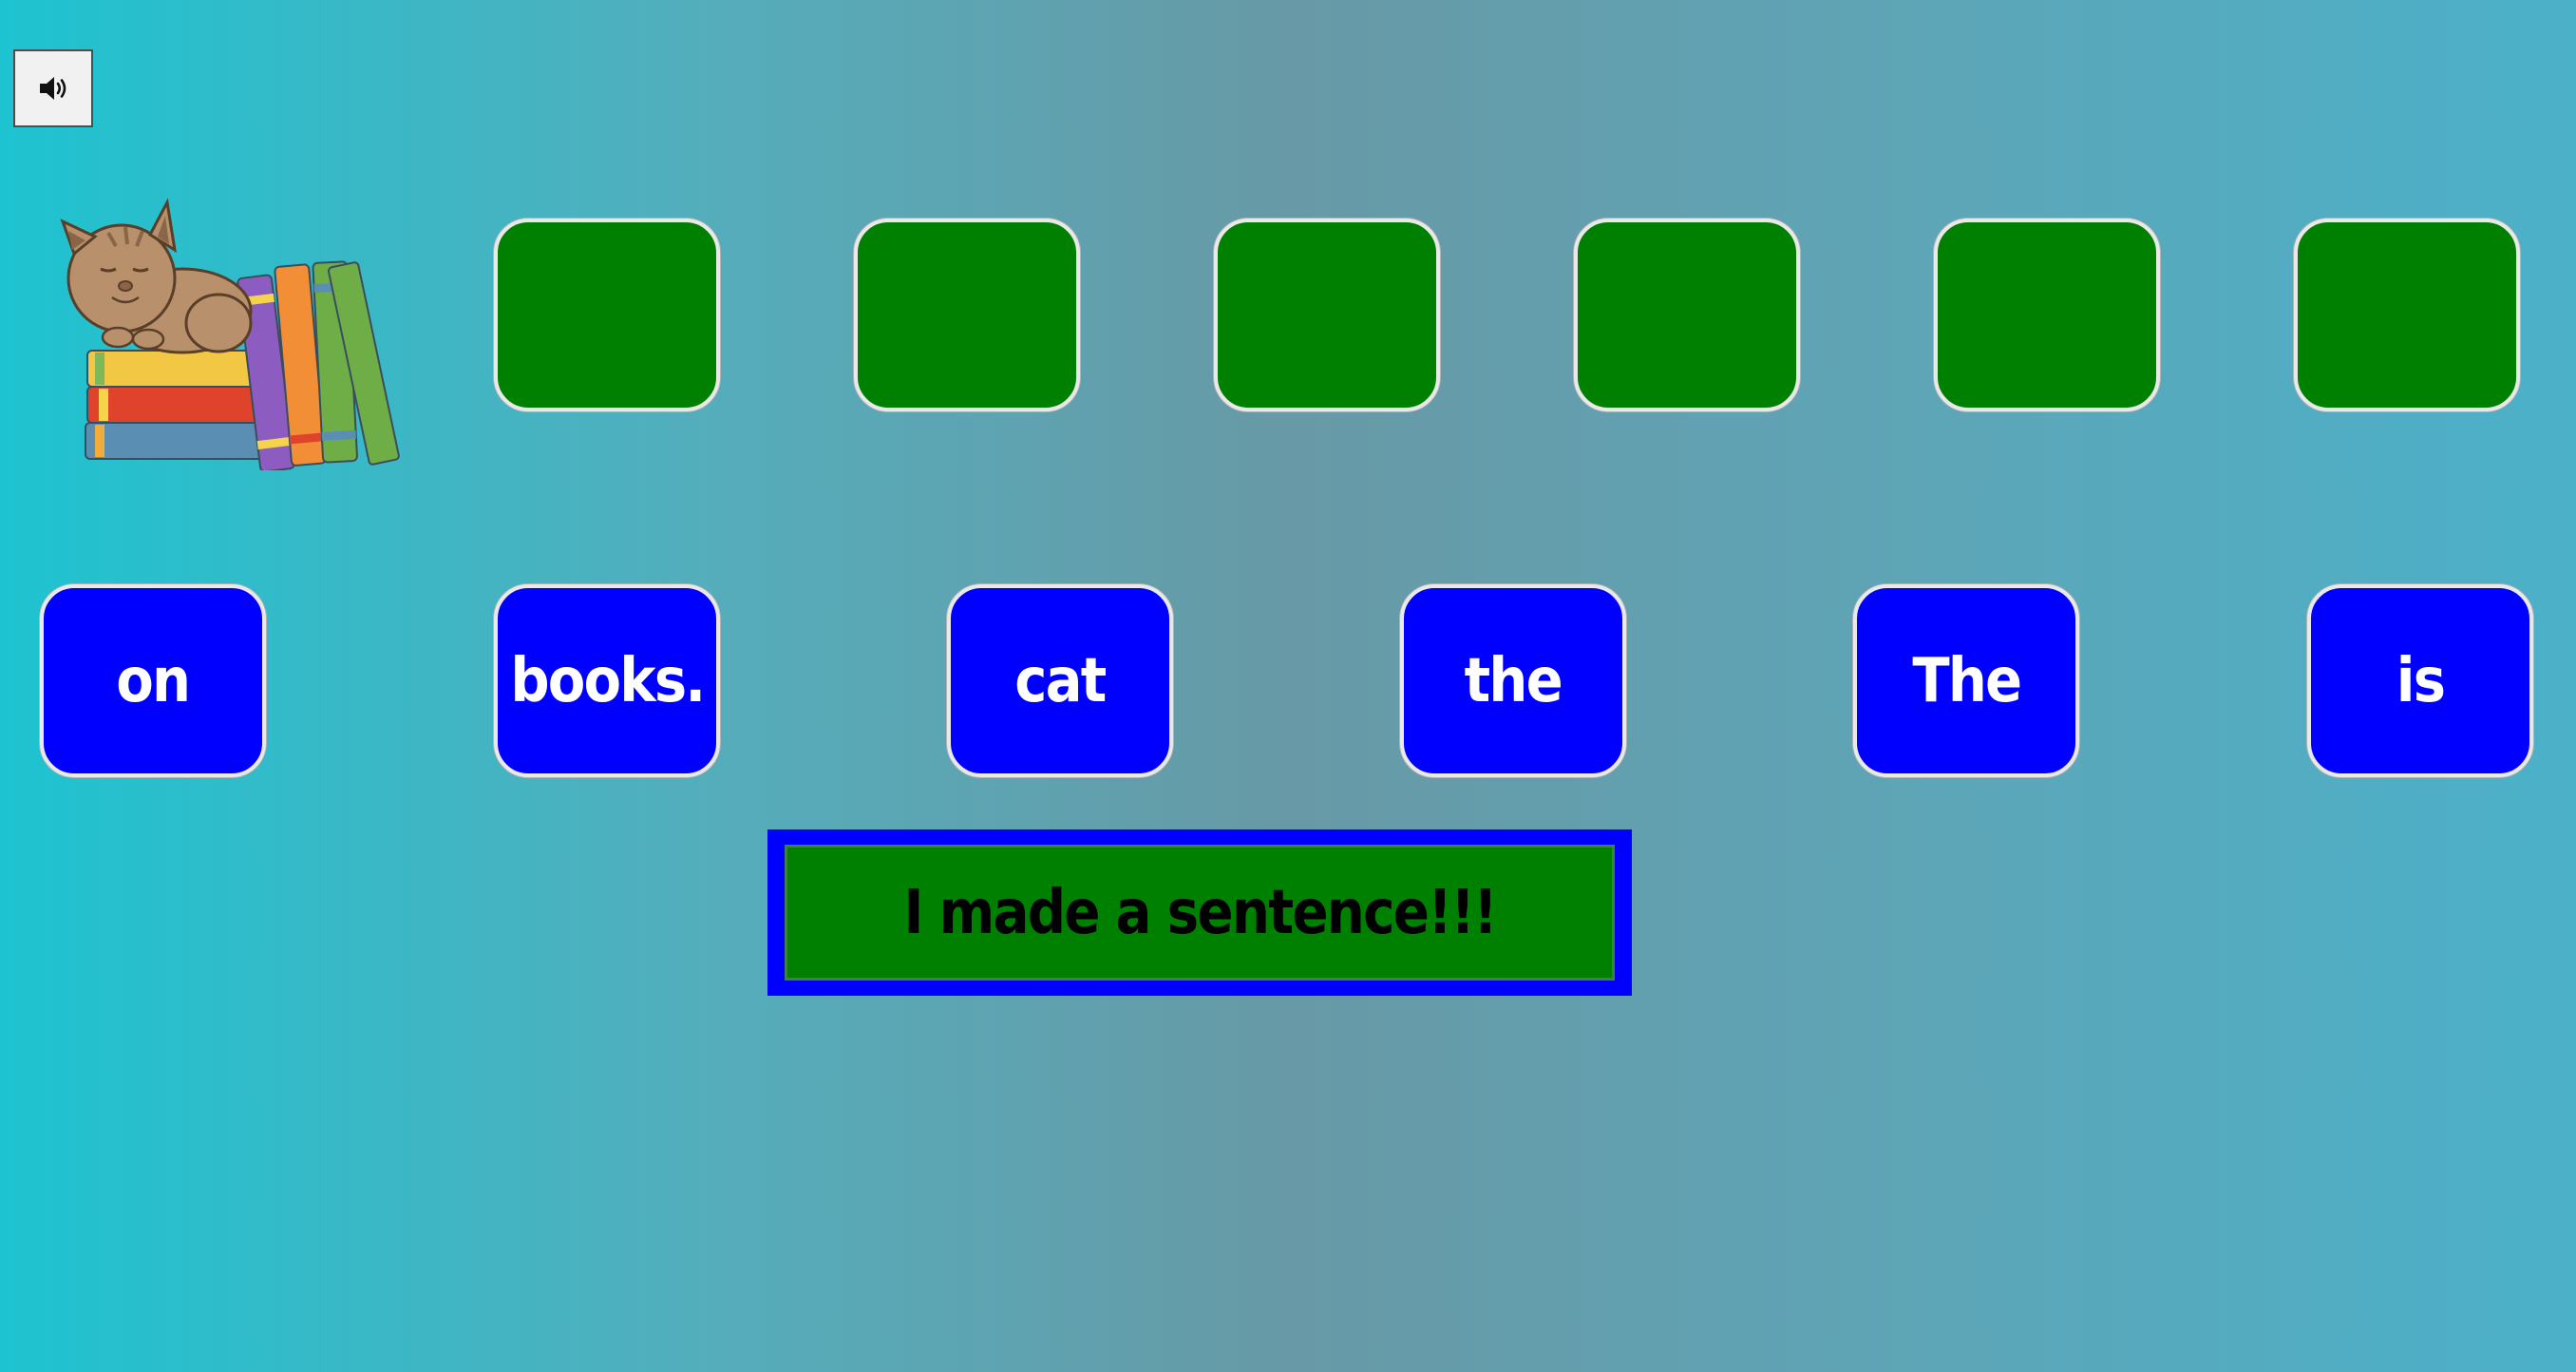 The width and height of the screenshot is (2576, 1372). I want to click on word-tile-label: books., so click(607, 680).